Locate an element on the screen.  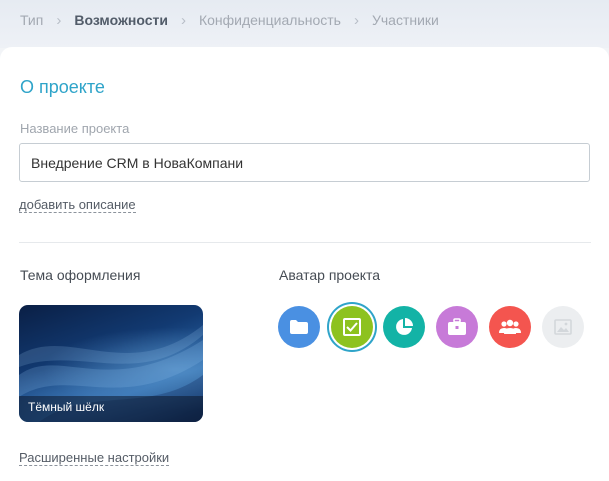
briefcase-icon is located at coordinates (457, 326).